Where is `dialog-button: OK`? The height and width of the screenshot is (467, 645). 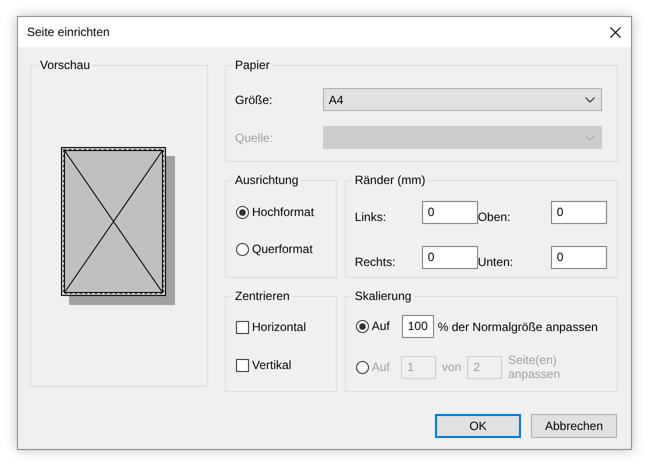
dialog-button: OK is located at coordinates (478, 426).